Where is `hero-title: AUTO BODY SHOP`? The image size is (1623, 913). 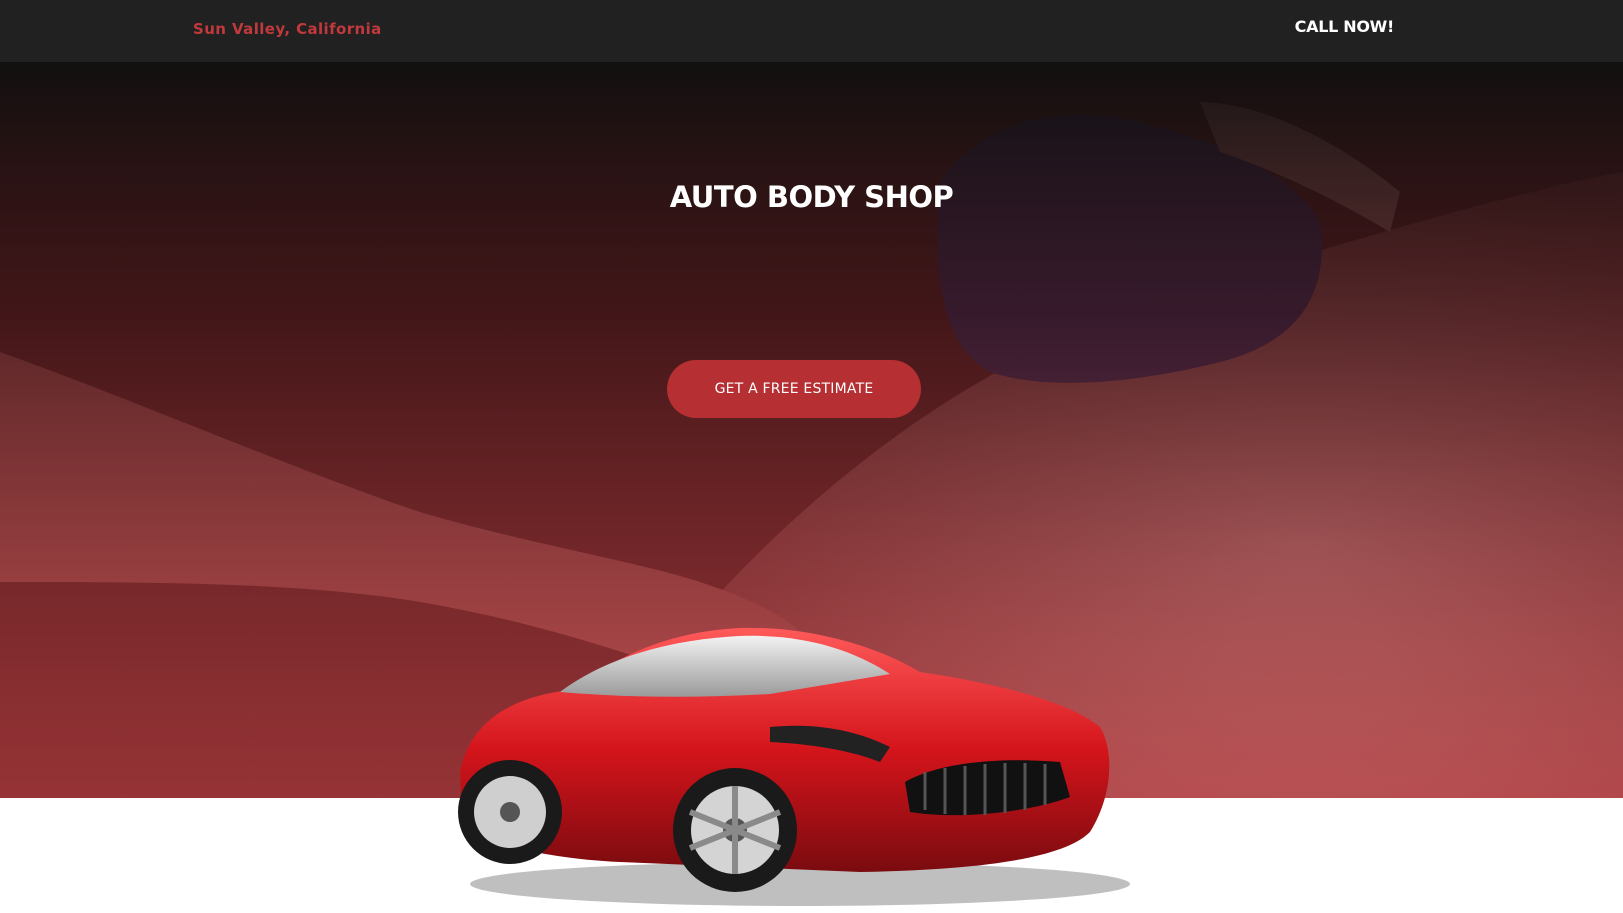 hero-title: AUTO BODY SHOP is located at coordinates (811, 197).